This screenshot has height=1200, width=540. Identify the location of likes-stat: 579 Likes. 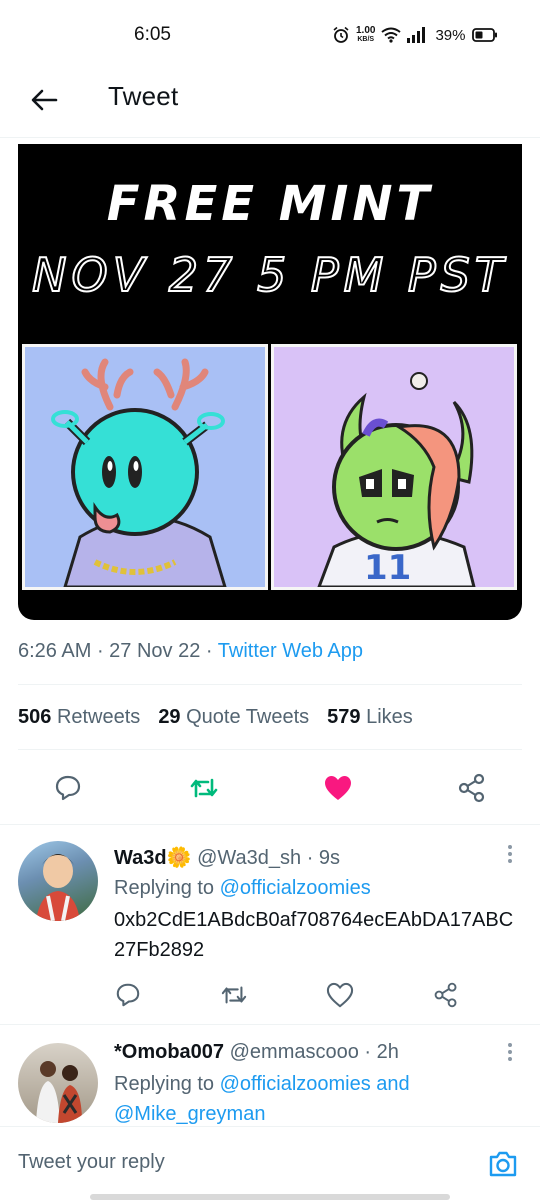
(370, 717).